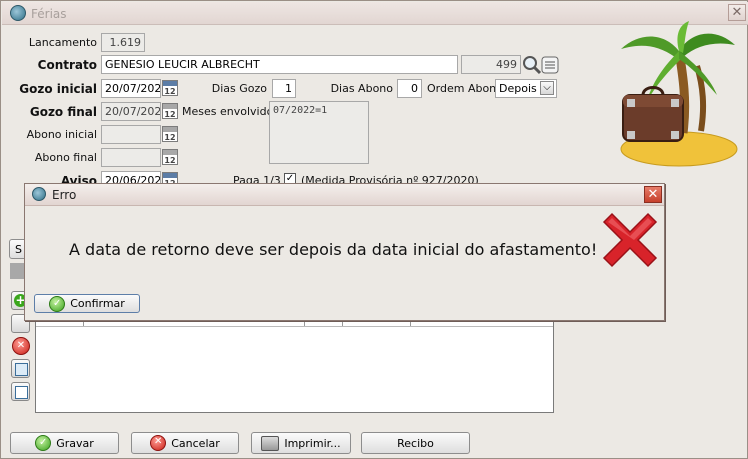 The width and height of the screenshot is (748, 459). I want to click on items-grid, so click(294, 366).